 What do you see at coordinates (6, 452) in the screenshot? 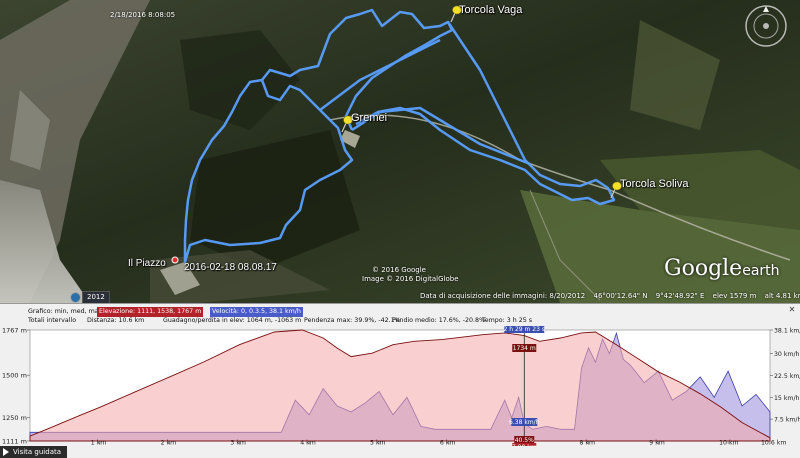
I see `play-icon` at bounding box center [6, 452].